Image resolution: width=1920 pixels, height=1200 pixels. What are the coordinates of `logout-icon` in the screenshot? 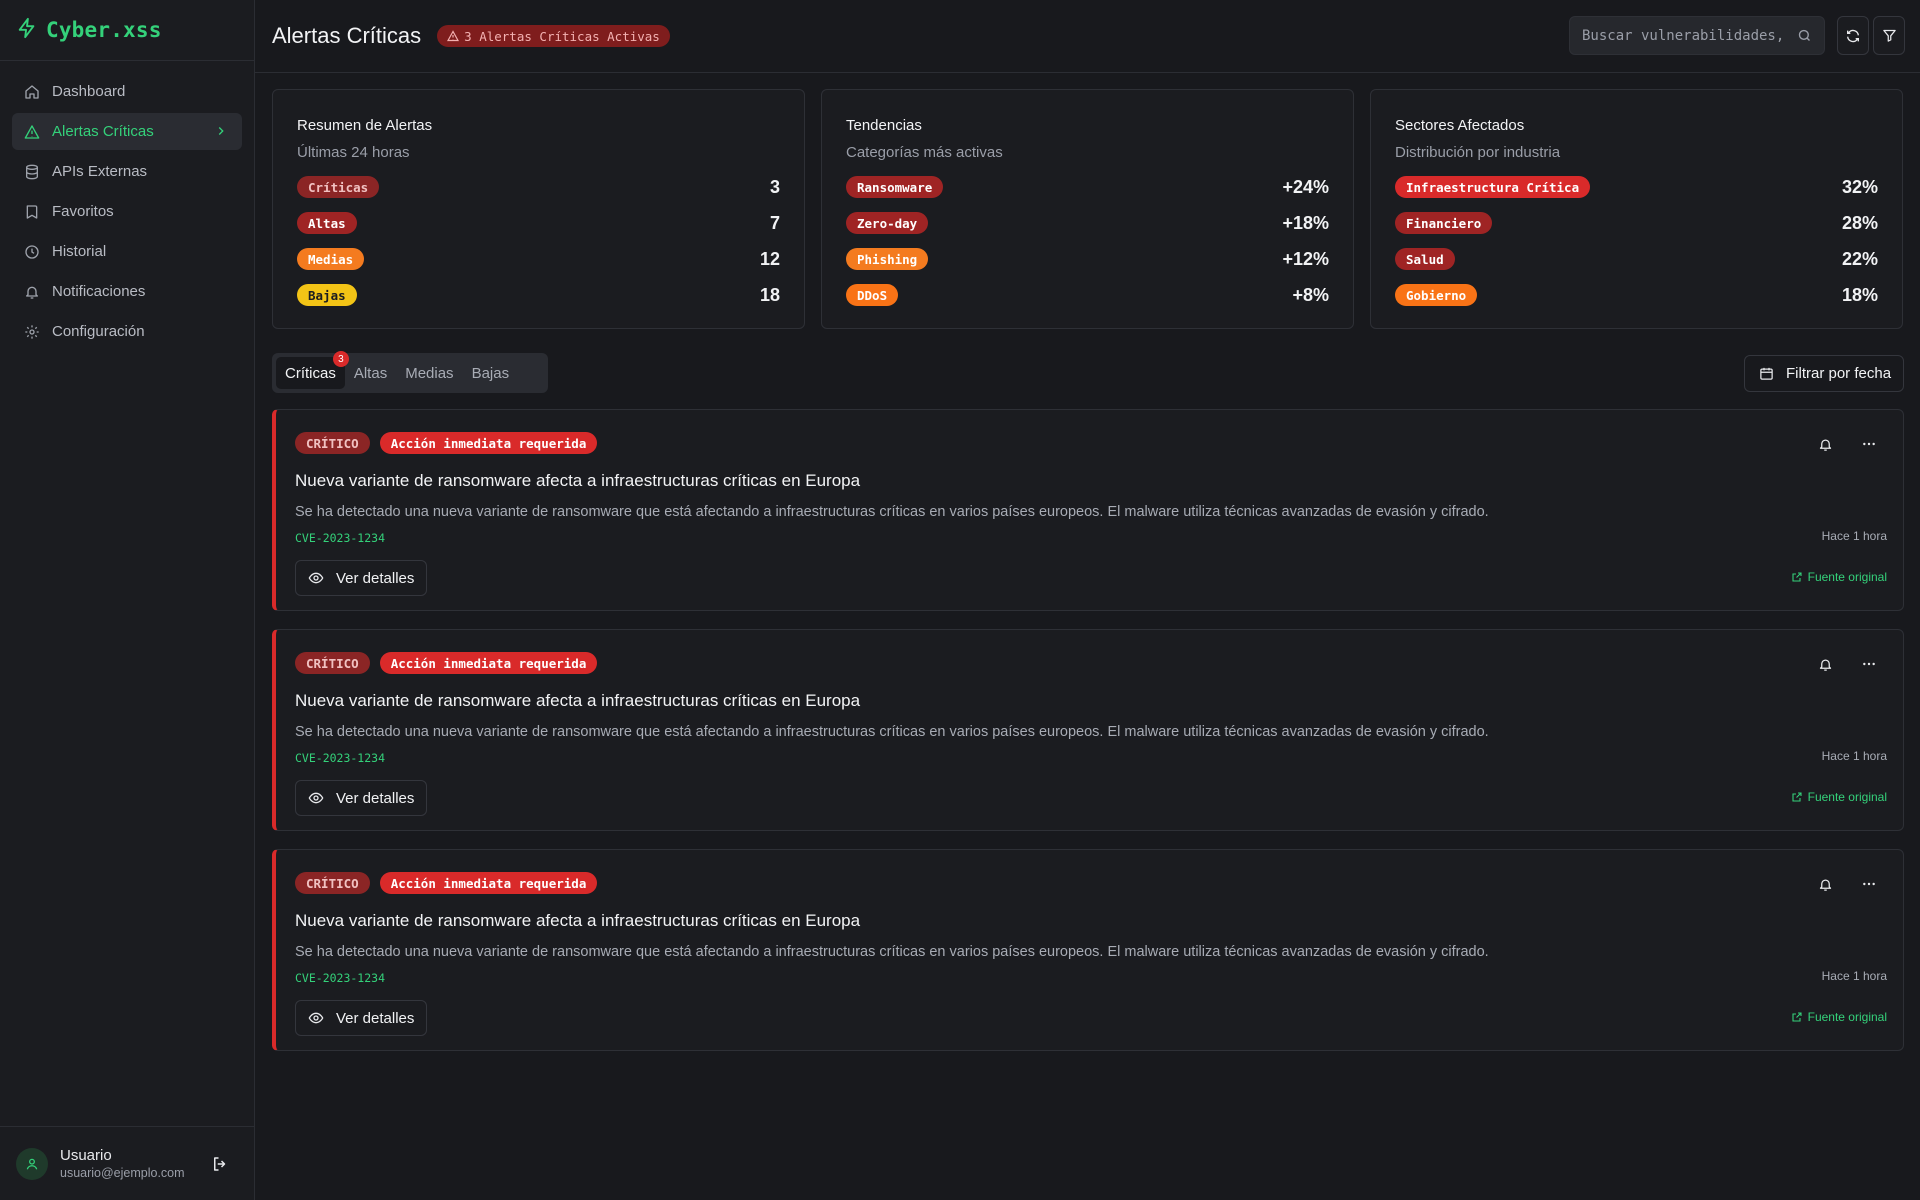 It's located at (220, 1166).